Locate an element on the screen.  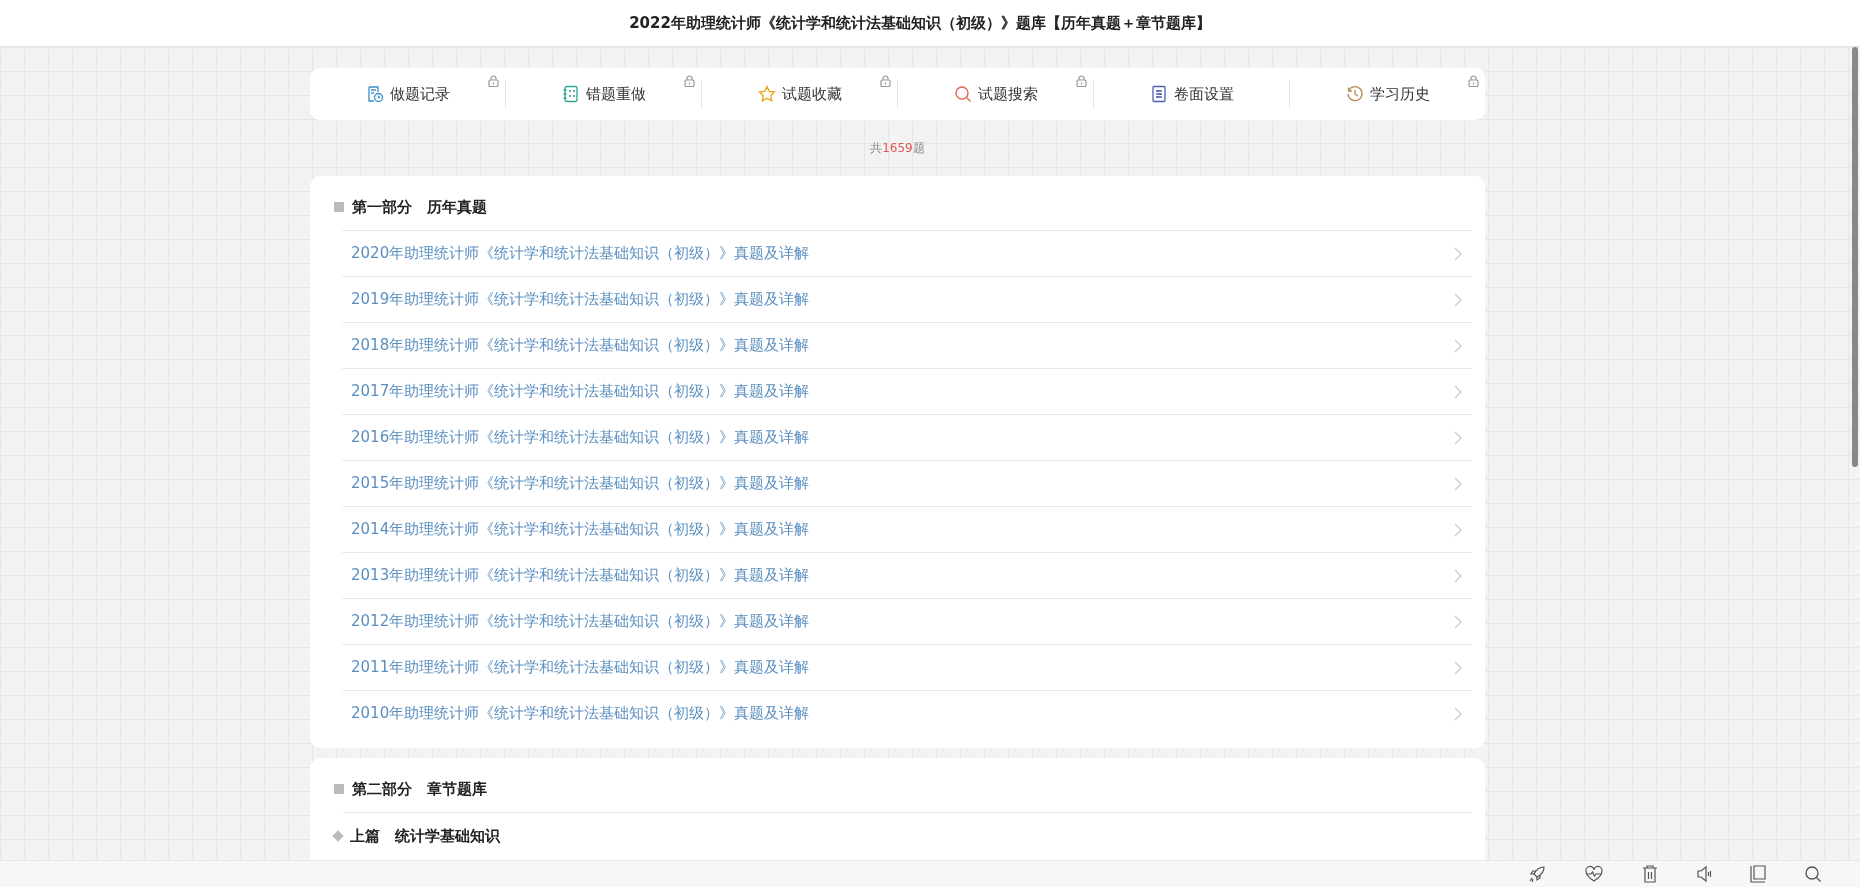
exam-link-row: 2015年助理统计师《统计学和统计法基础知识（初级）》真题及详解 is located at coordinates (907, 483).